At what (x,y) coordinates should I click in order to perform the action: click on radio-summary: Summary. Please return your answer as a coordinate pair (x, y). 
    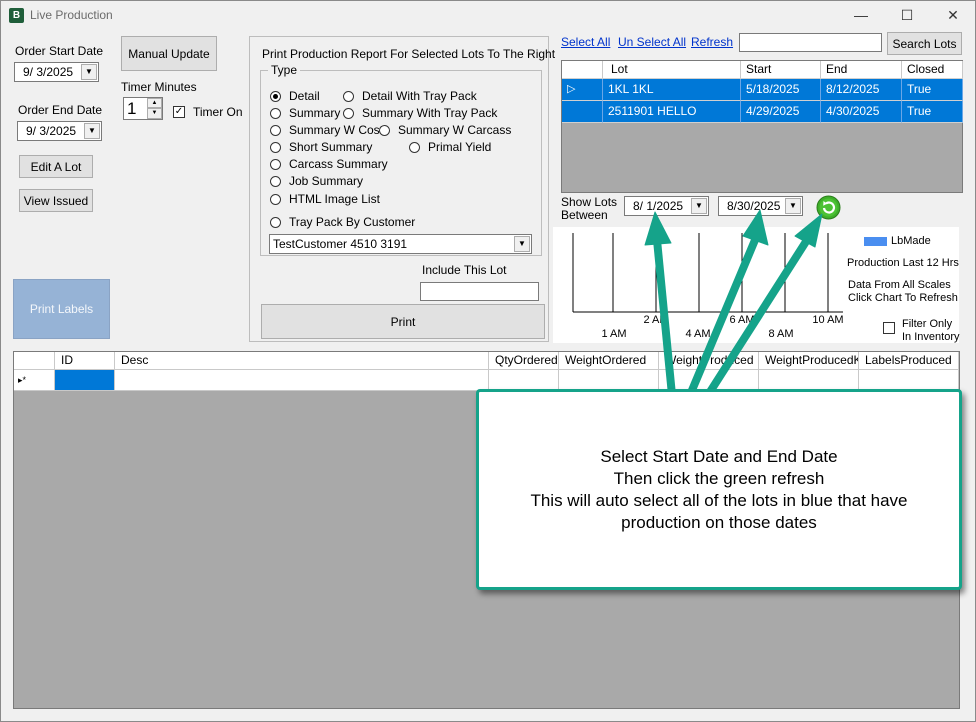
    Looking at the image, I should click on (305, 113).